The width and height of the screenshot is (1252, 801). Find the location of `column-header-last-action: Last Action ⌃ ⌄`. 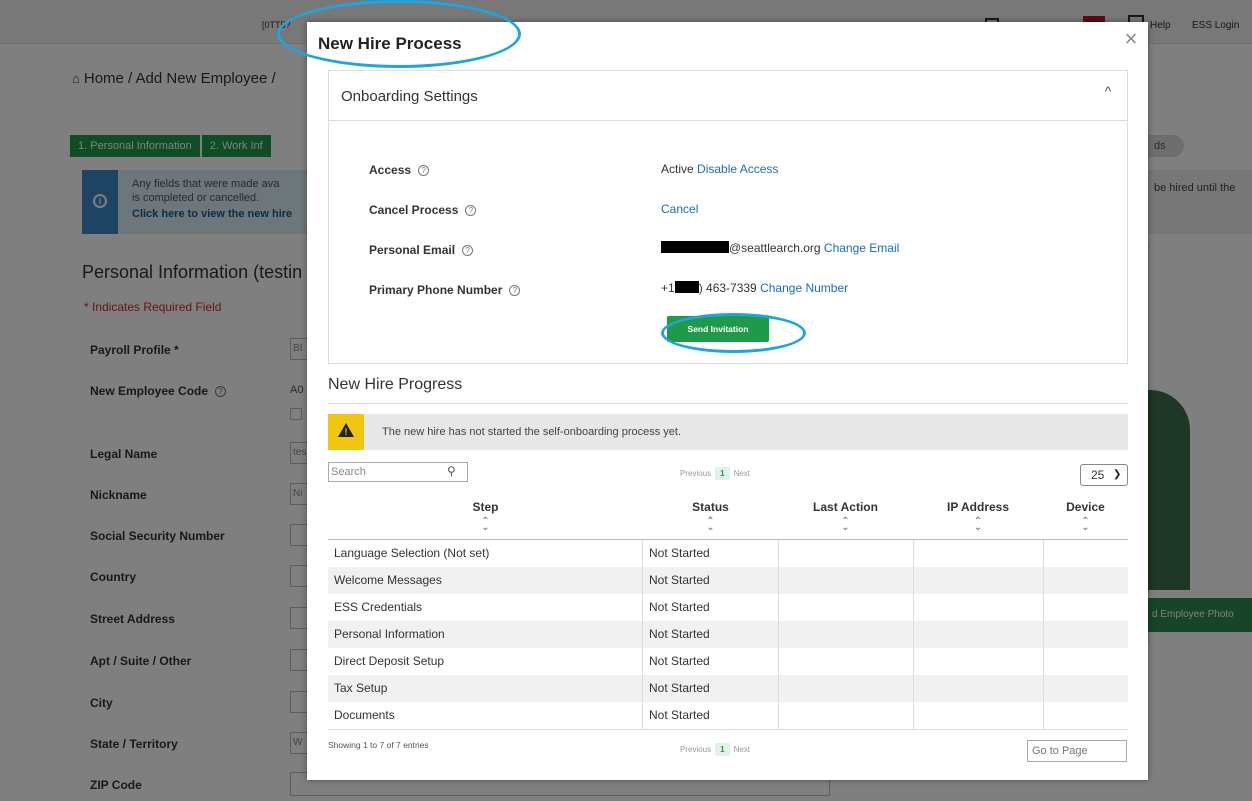

column-header-last-action: Last Action ⌃ ⌄ is located at coordinates (845, 516).